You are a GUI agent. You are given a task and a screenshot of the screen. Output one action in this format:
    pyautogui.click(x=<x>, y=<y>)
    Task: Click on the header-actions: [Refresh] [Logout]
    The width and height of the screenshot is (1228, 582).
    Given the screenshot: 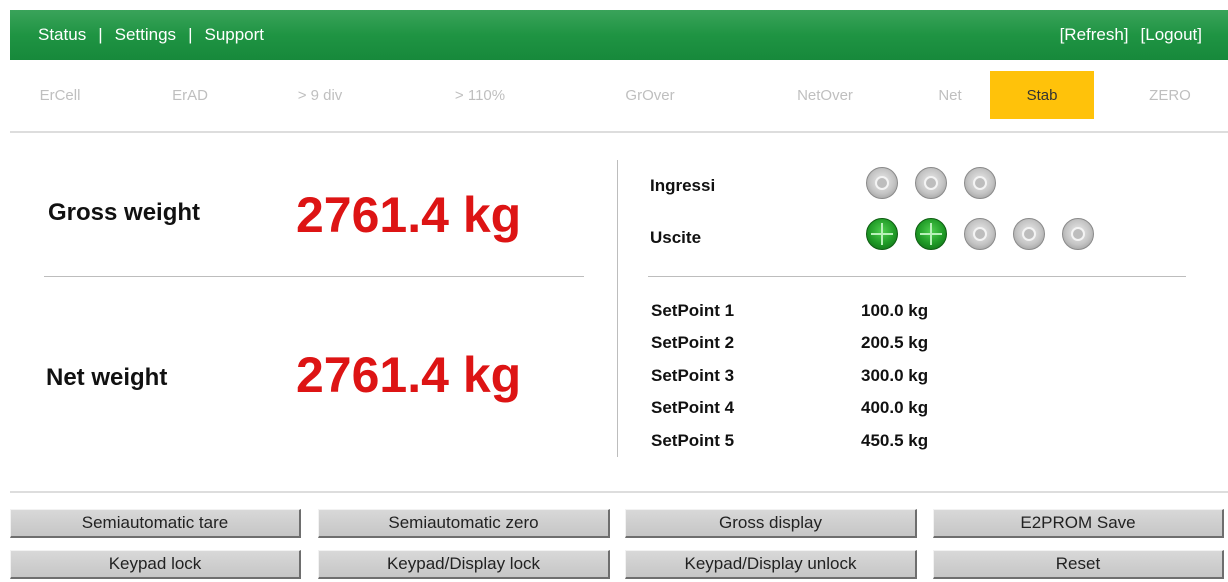 What is the action you would take?
    pyautogui.click(x=1131, y=35)
    